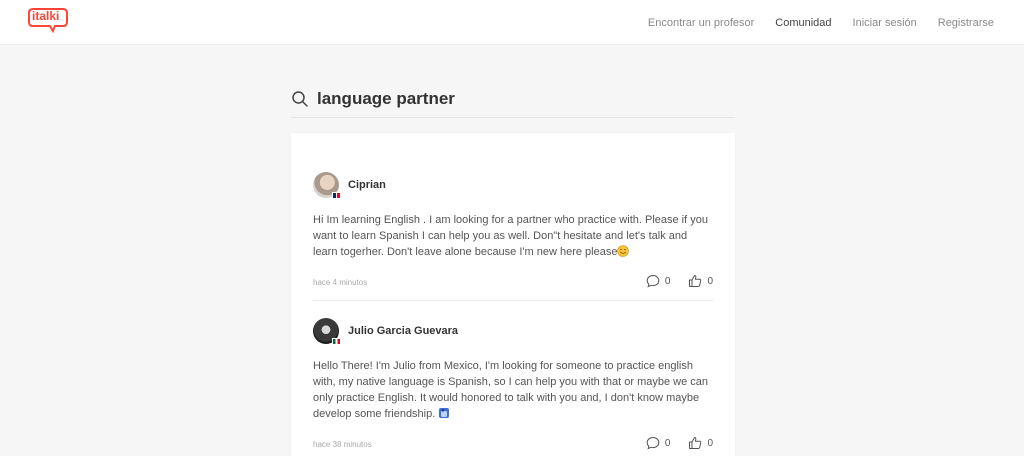 This screenshot has width=1024, height=456. What do you see at coordinates (46, 16) in the screenshot?
I see `logo-text: italki` at bounding box center [46, 16].